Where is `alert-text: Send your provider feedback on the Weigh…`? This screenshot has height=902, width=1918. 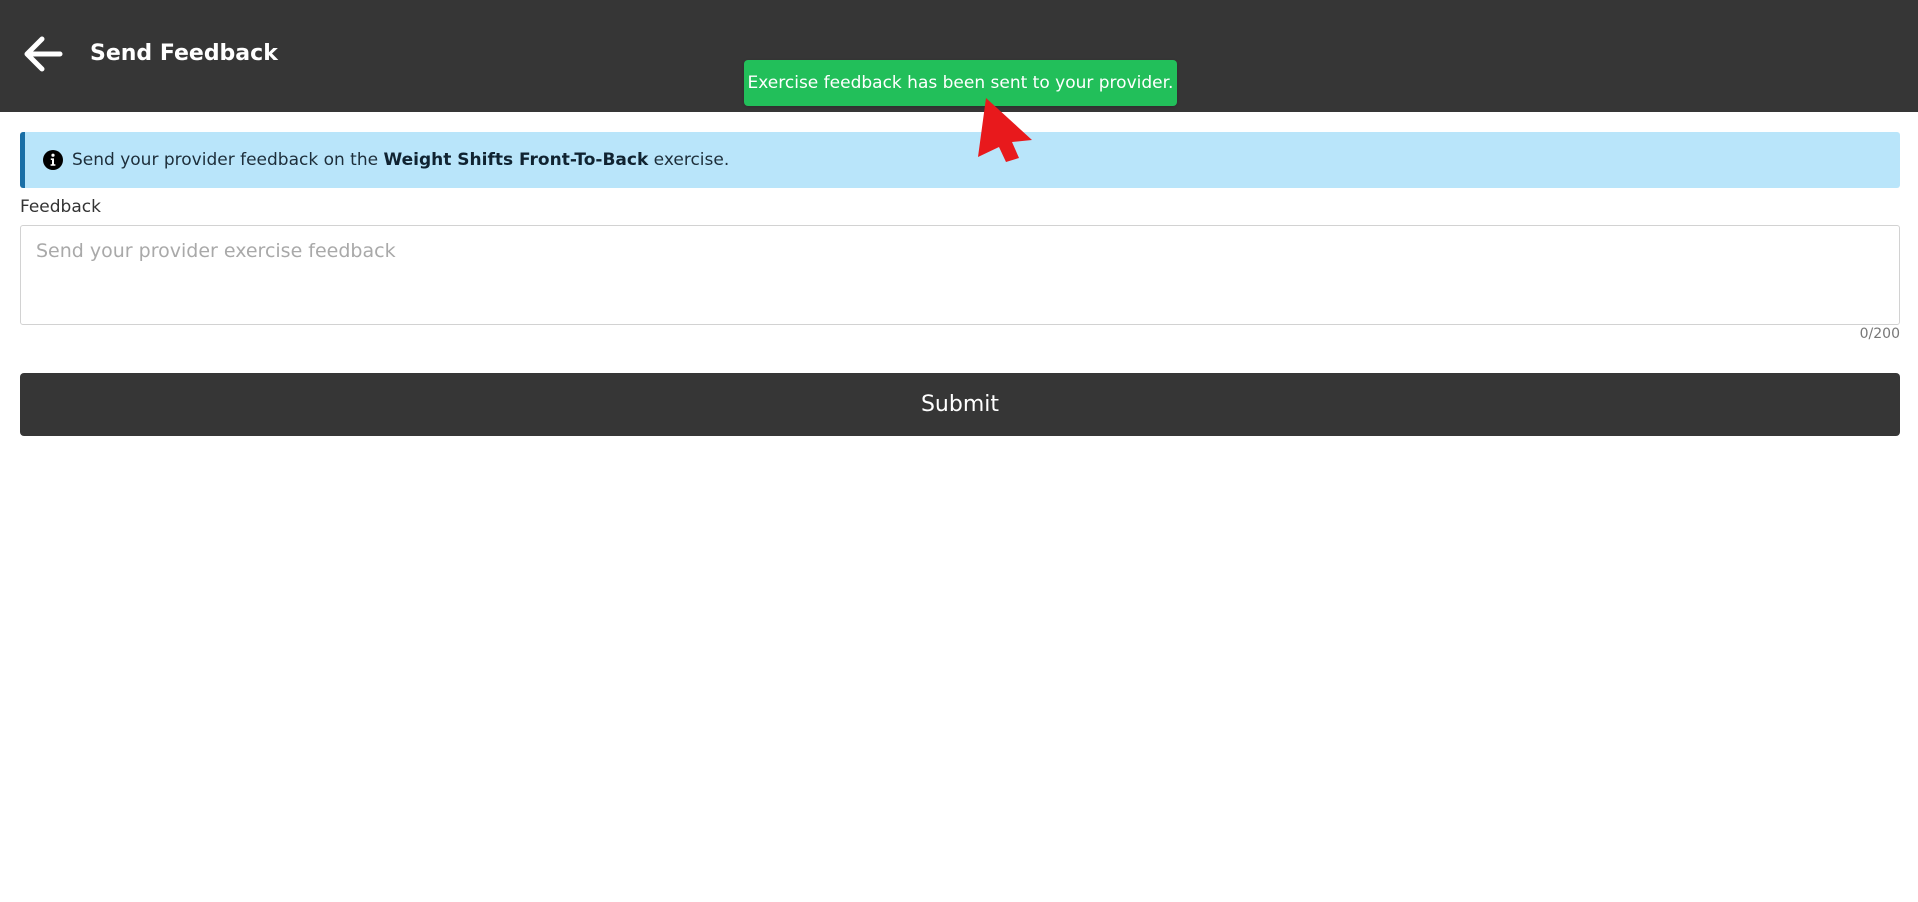
alert-text: Send your provider feedback on the Weigh… is located at coordinates (400, 160).